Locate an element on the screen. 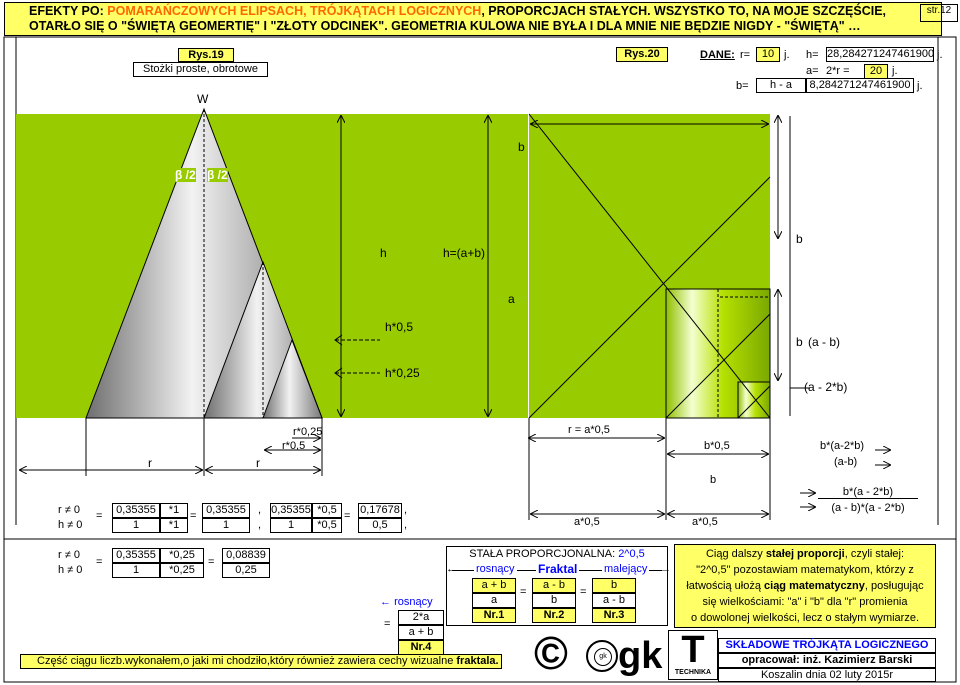 The image size is (960, 685). prop-rosnacy: rosnący is located at coordinates (495, 569).